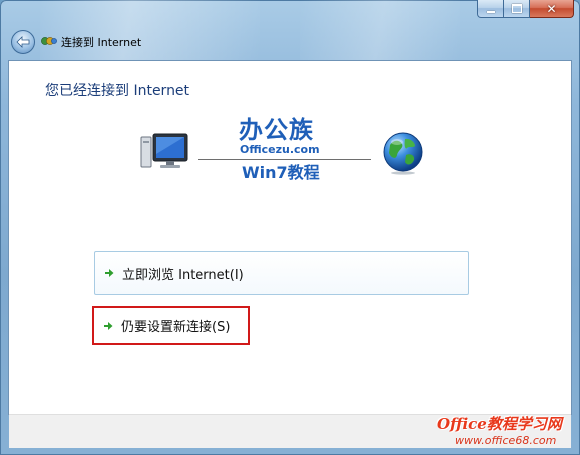 The height and width of the screenshot is (455, 580). Describe the element at coordinates (403, 153) in the screenshot. I see `globe-icon` at that location.